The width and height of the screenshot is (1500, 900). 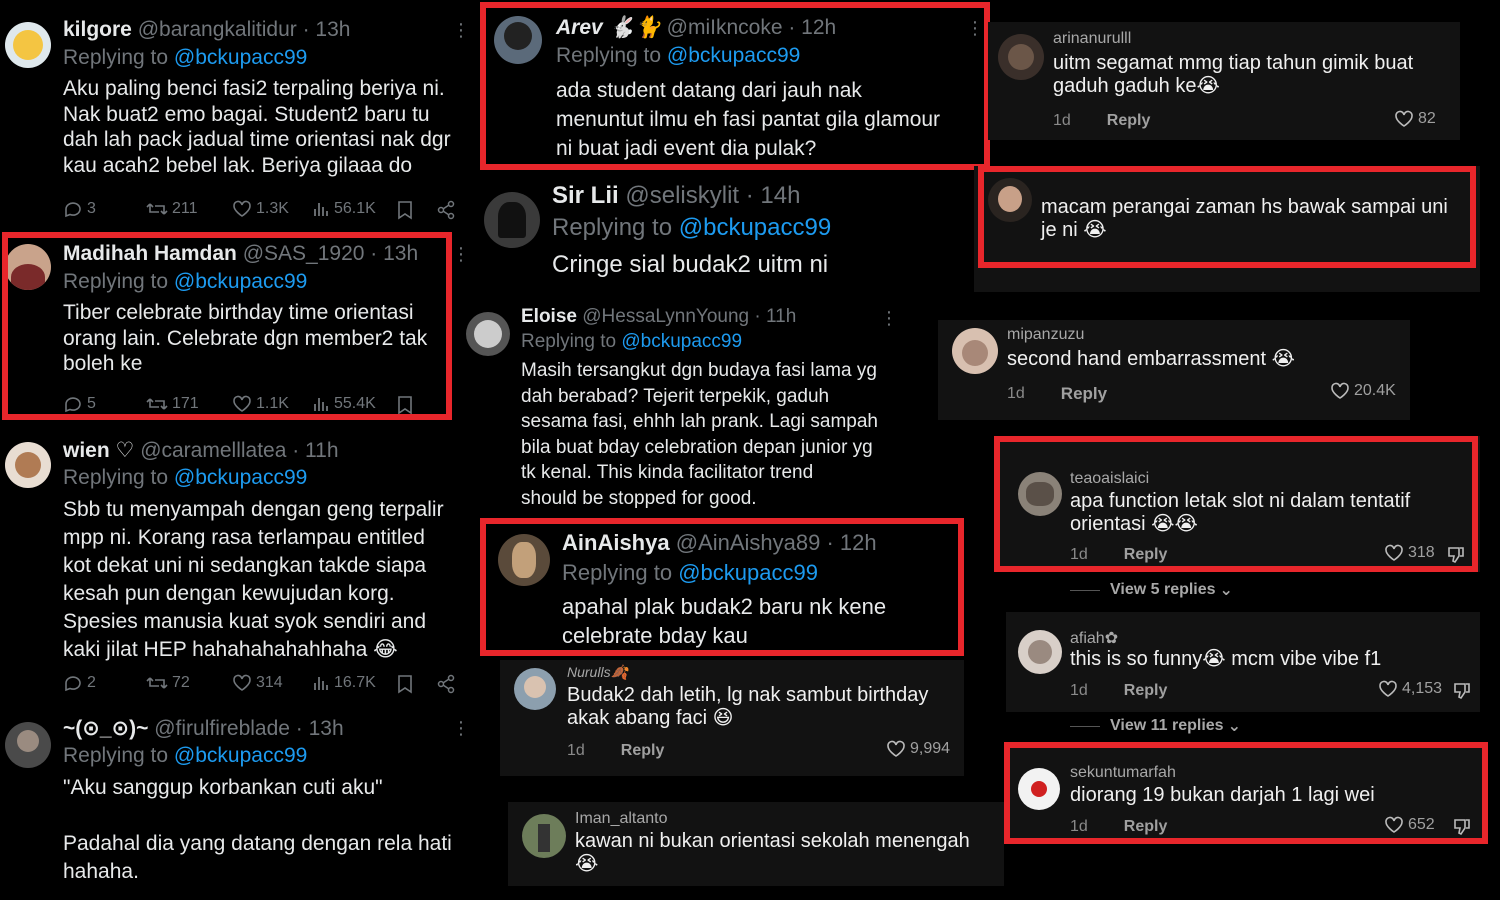 I want to click on view-replies-button: View 5 replies ⌄, so click(x=1151, y=590).